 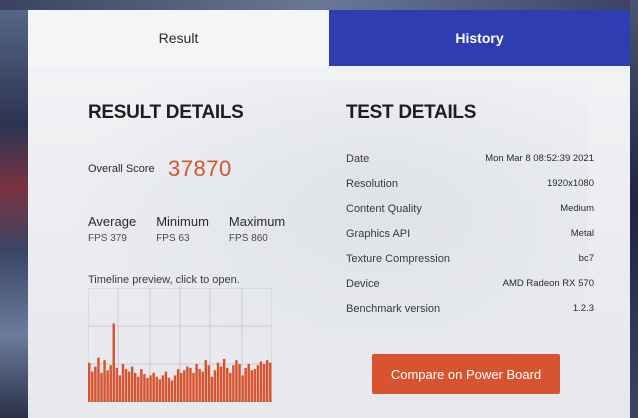 I want to click on detail-label: Content Quality, so click(x=384, y=208).